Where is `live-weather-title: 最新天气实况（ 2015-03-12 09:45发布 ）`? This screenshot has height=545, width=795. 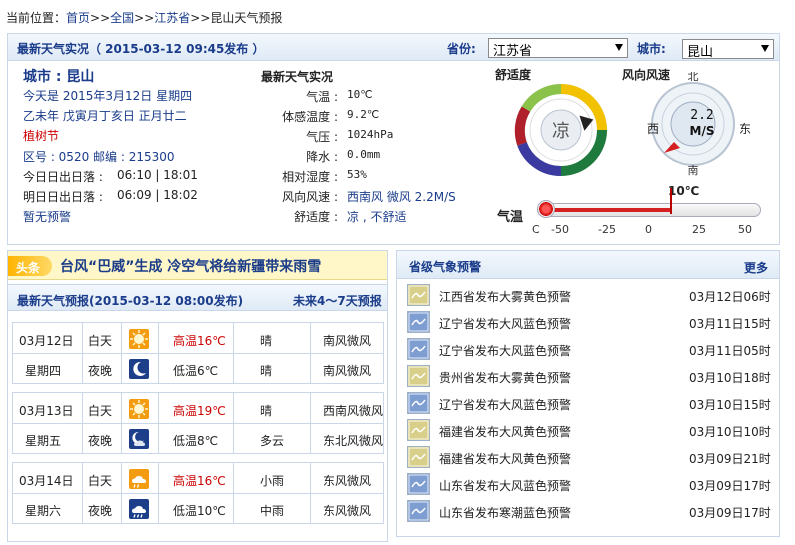 live-weather-title: 最新天气实况（ 2015-03-12 09:45发布 ） is located at coordinates (141, 49).